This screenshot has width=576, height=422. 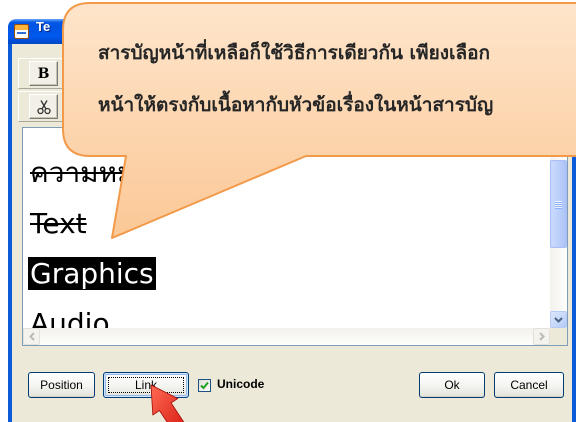 I want to click on checkmark-icon, so click(x=204, y=385).